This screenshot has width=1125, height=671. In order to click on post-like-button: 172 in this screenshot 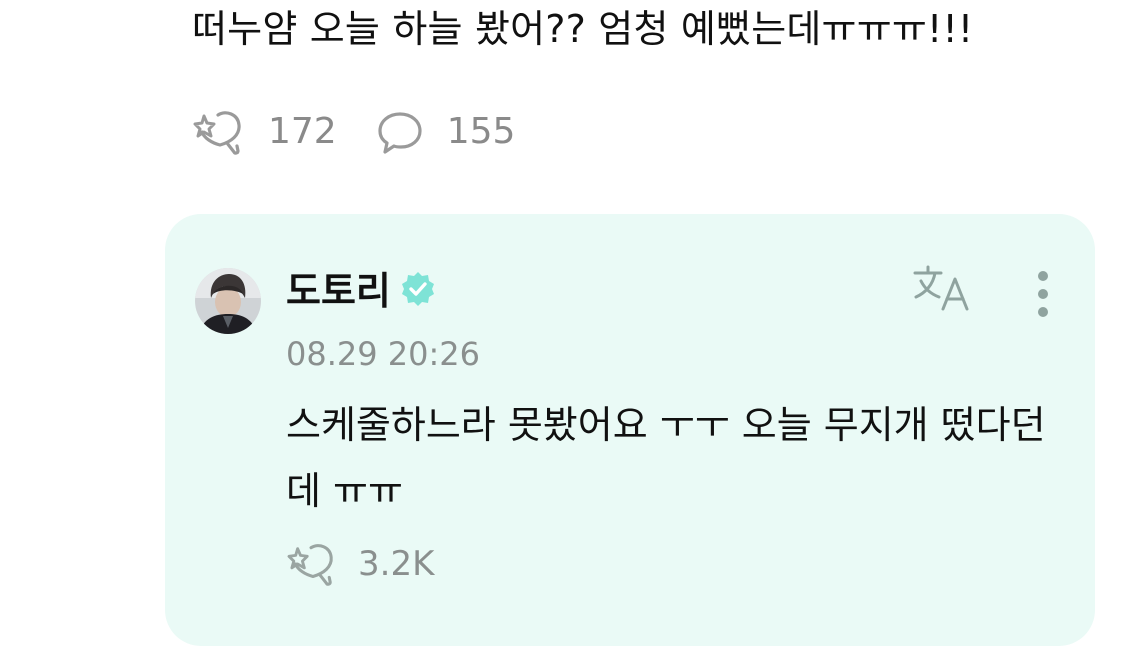, I will do `click(264, 132)`.